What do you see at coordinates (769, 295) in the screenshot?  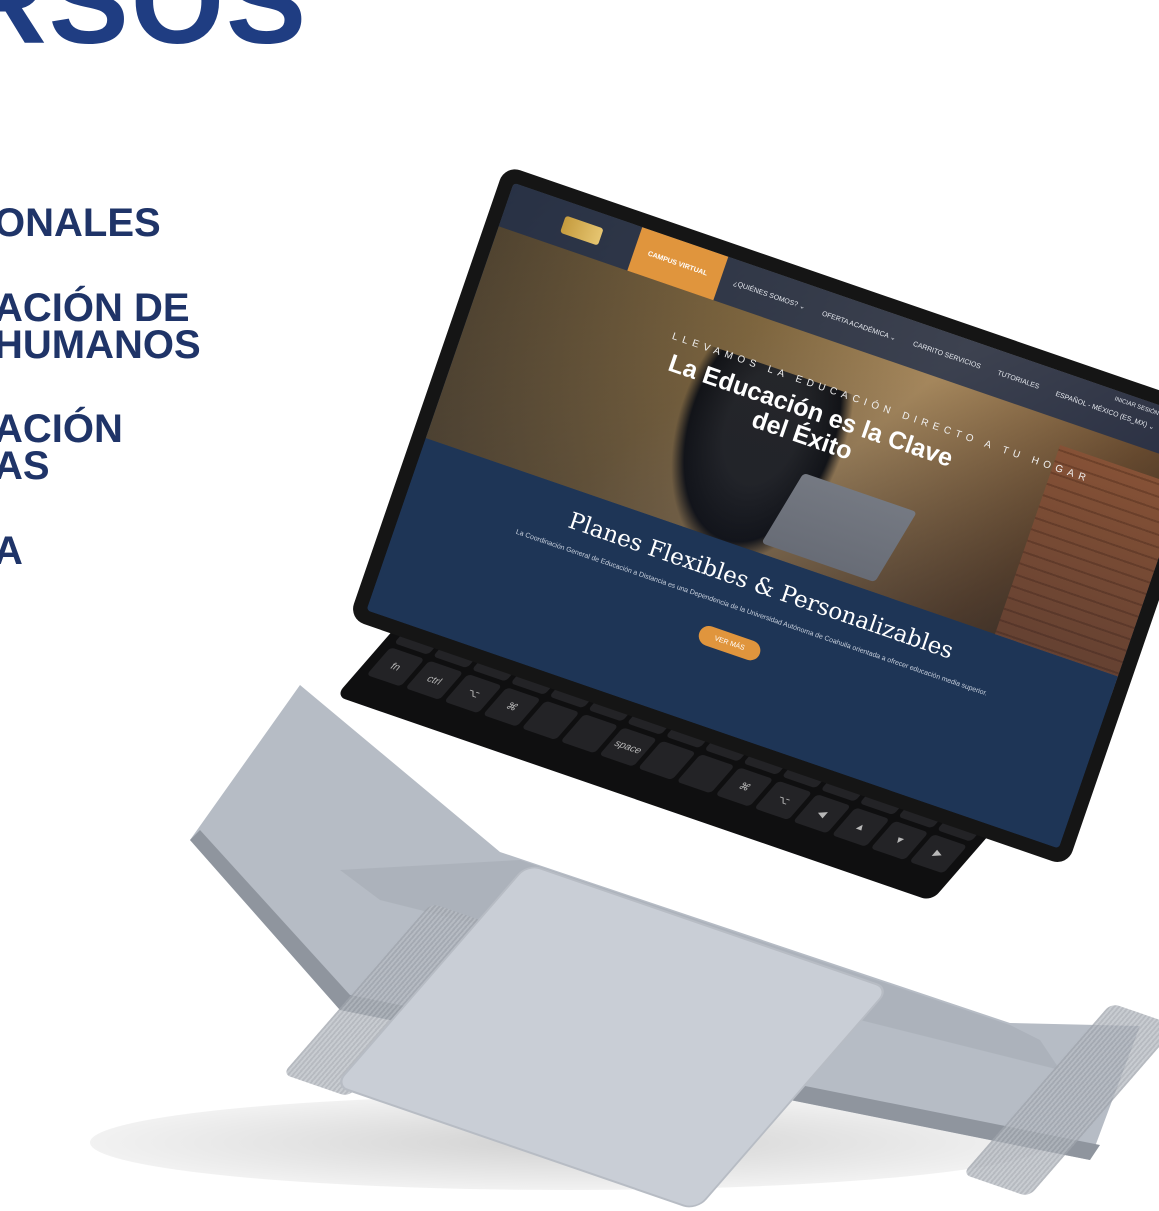 I see `nav-item-quienes-somos: ¿QUIÉNES SOMOS? ⌄` at bounding box center [769, 295].